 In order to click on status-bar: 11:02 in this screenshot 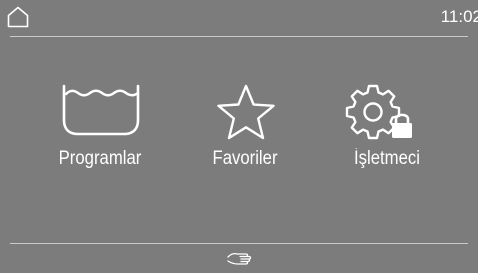, I will do `click(239, 18)`.